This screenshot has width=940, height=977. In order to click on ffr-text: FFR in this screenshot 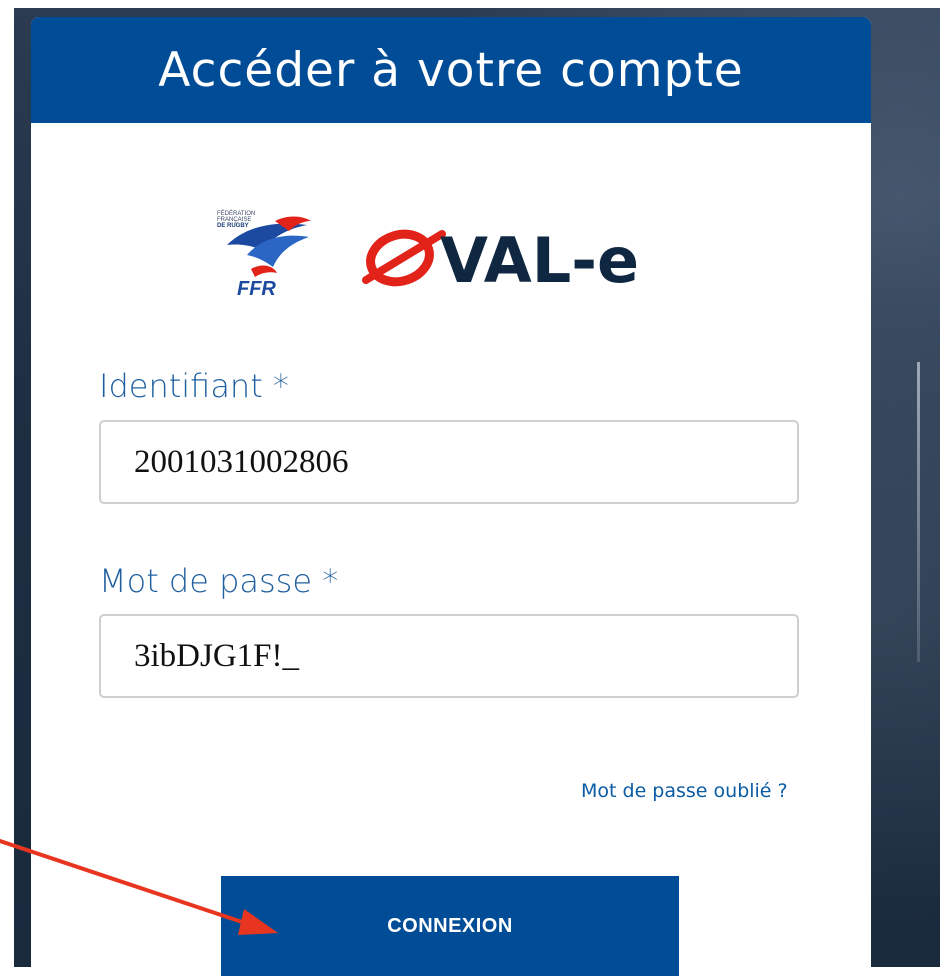, I will do `click(256, 288)`.